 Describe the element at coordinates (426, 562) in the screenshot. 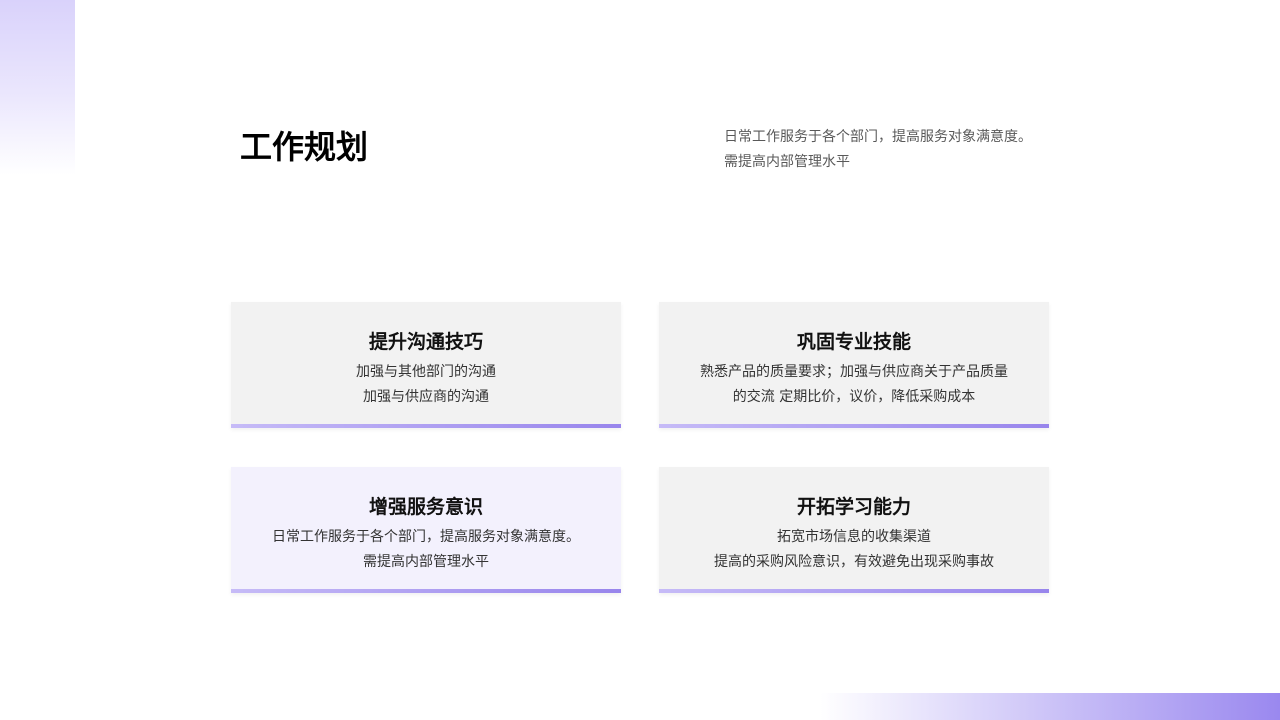

I see `card-line-2: 需提高内部管理水平` at that location.